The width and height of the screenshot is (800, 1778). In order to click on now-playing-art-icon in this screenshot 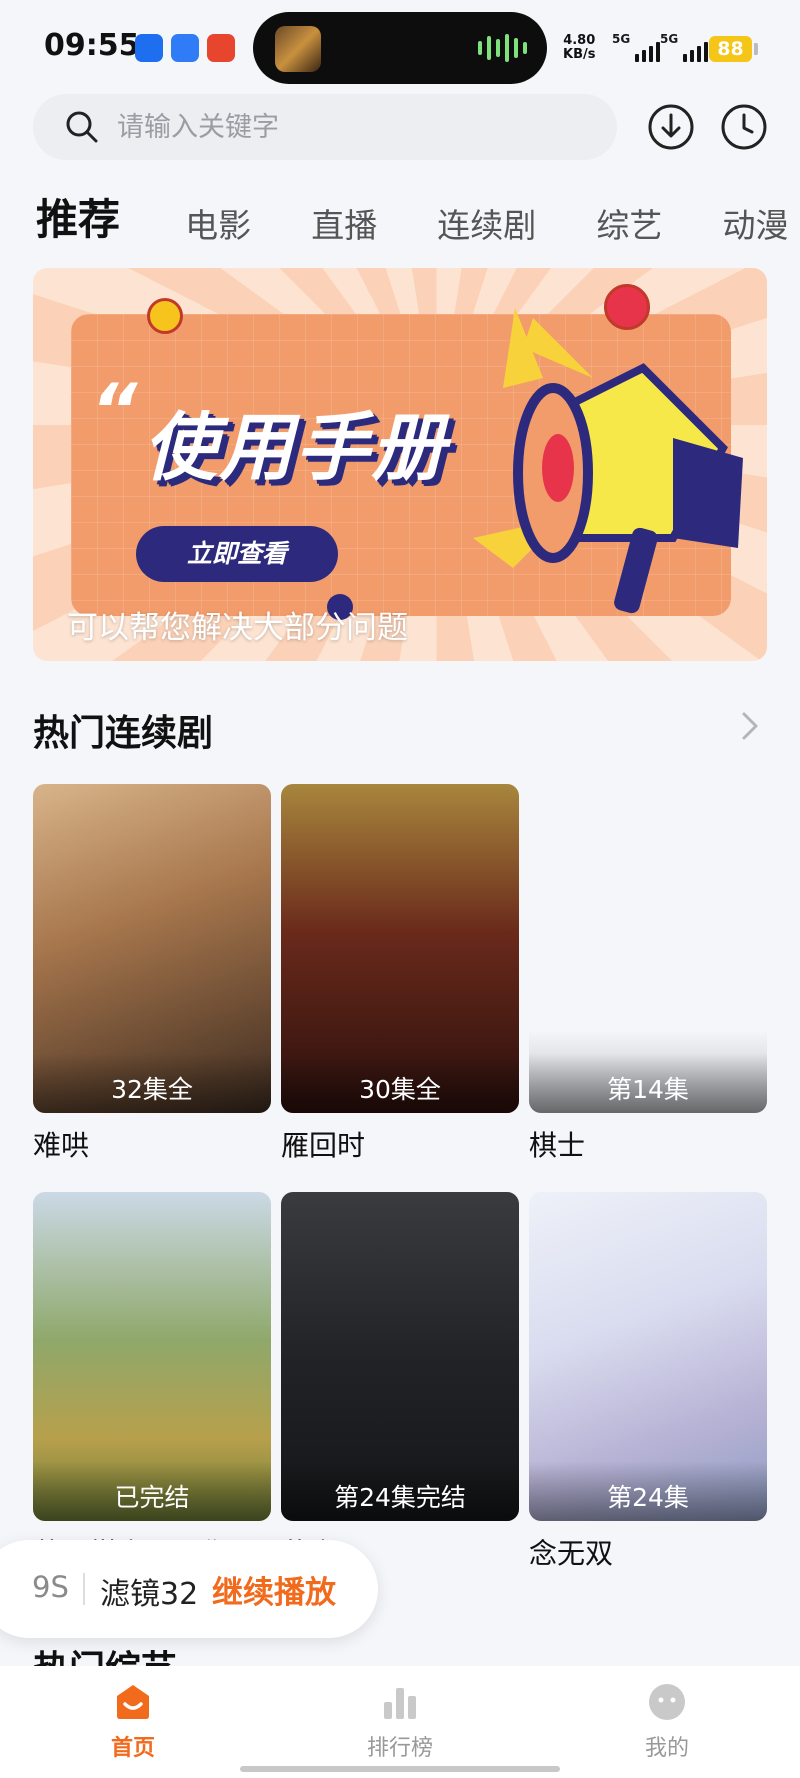, I will do `click(298, 49)`.